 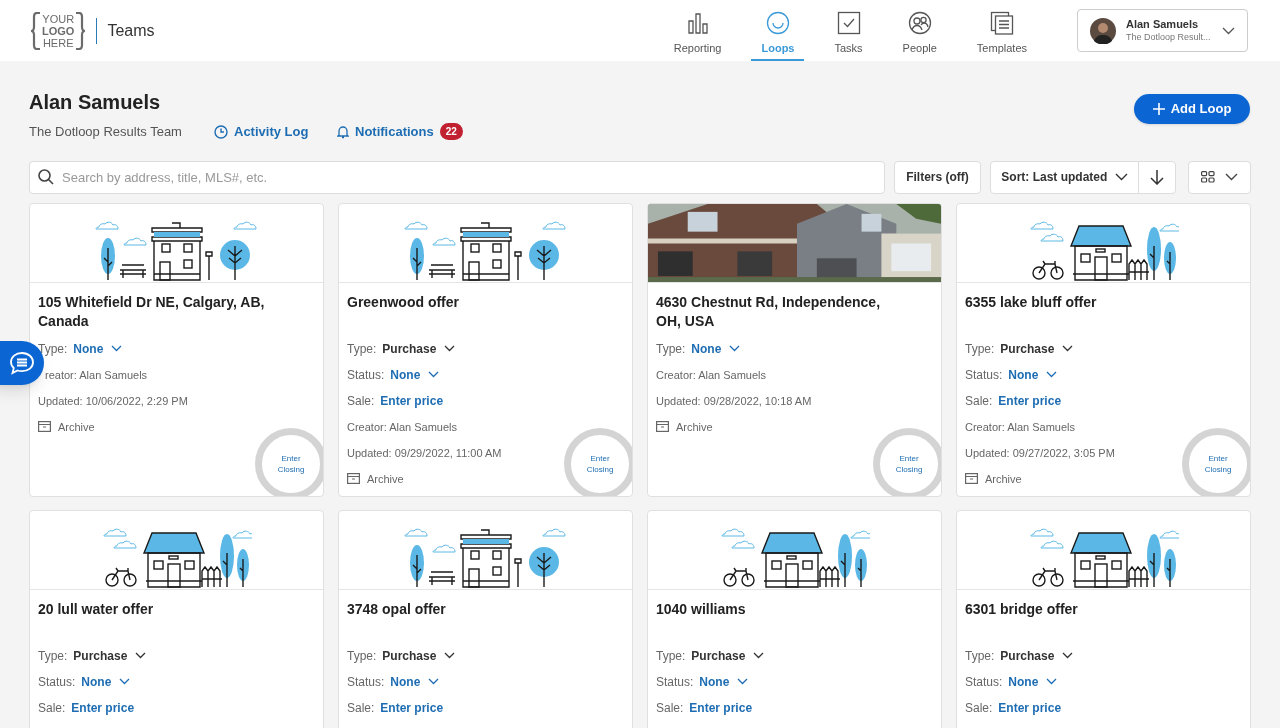 I want to click on loop-card: 4630 Chestnut Rd, Independence, OH, USA Type: None Creator: Alan Samuels Updated: 09/28/2022, 10:18 AM Archive Enter Closing, so click(x=794, y=349).